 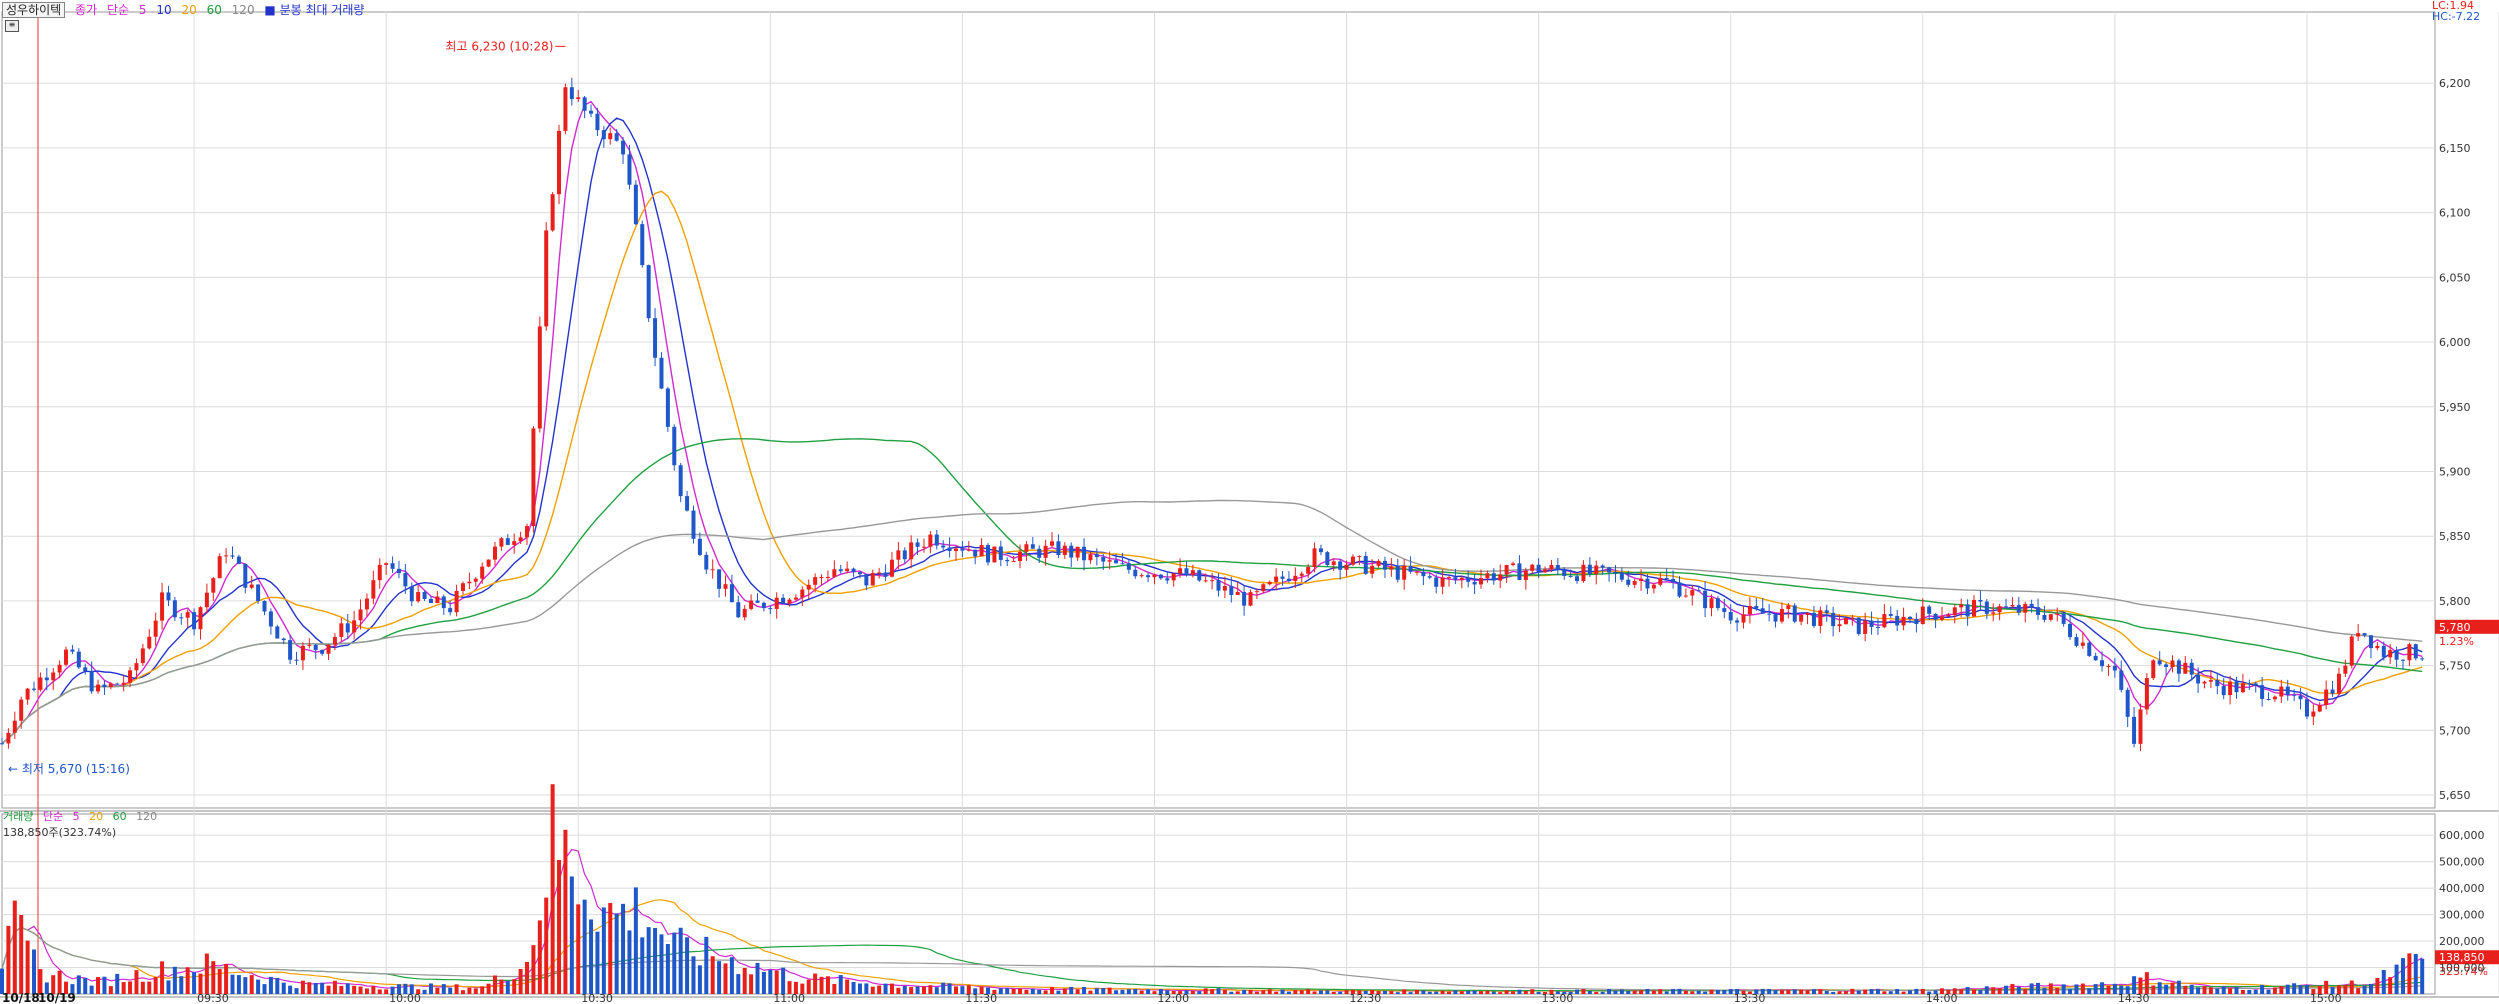 I want to click on settings-icon: ≡, so click(x=12, y=26).